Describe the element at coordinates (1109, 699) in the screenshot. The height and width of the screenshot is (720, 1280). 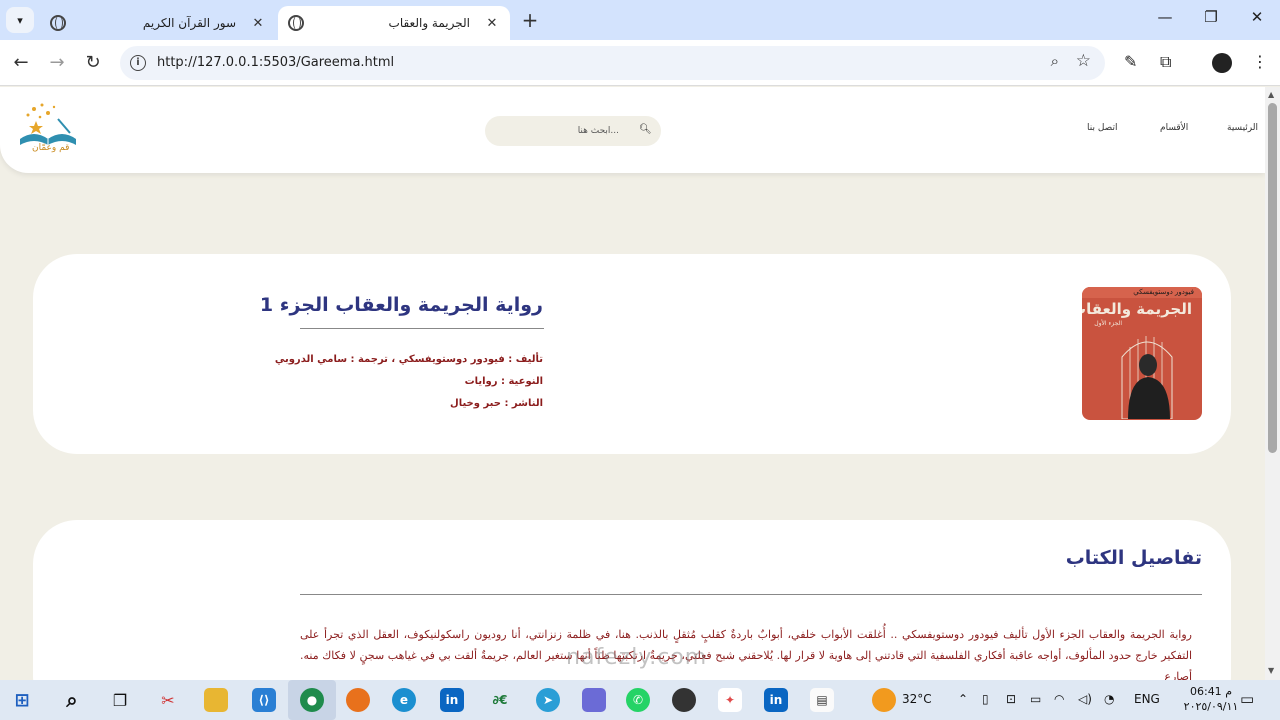
I see `app-tray-icon: ◔` at that location.